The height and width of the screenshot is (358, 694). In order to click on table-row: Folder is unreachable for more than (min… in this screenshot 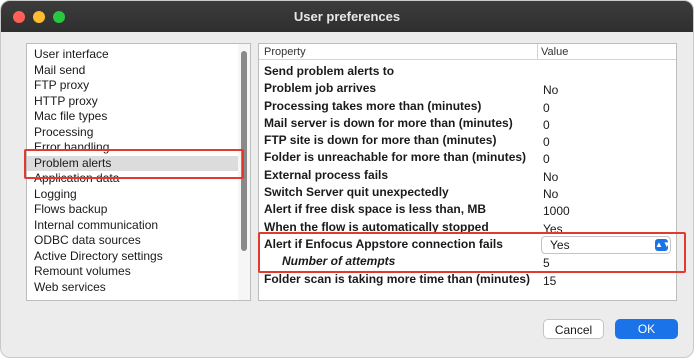, I will do `click(467, 157)`.